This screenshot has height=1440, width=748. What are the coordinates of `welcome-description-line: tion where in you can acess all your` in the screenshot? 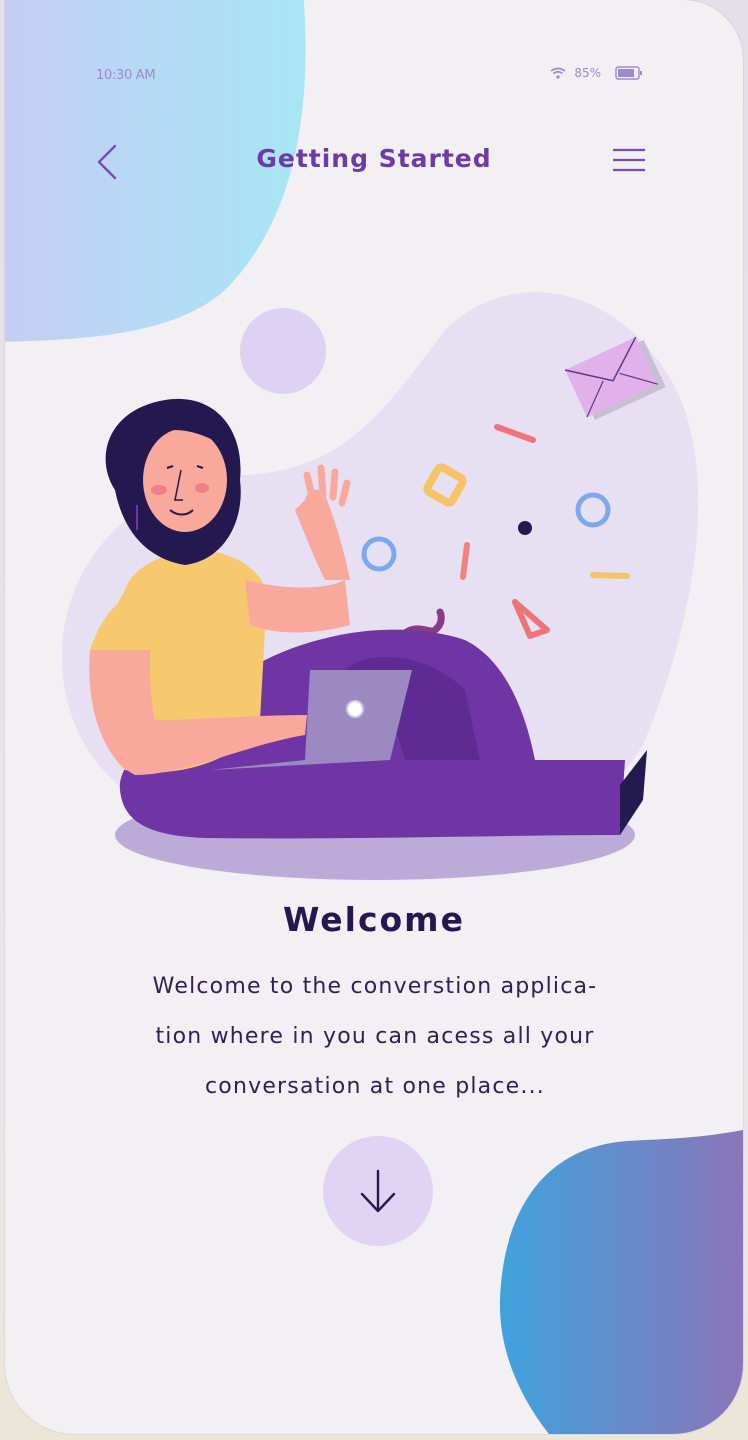 It's located at (375, 1036).